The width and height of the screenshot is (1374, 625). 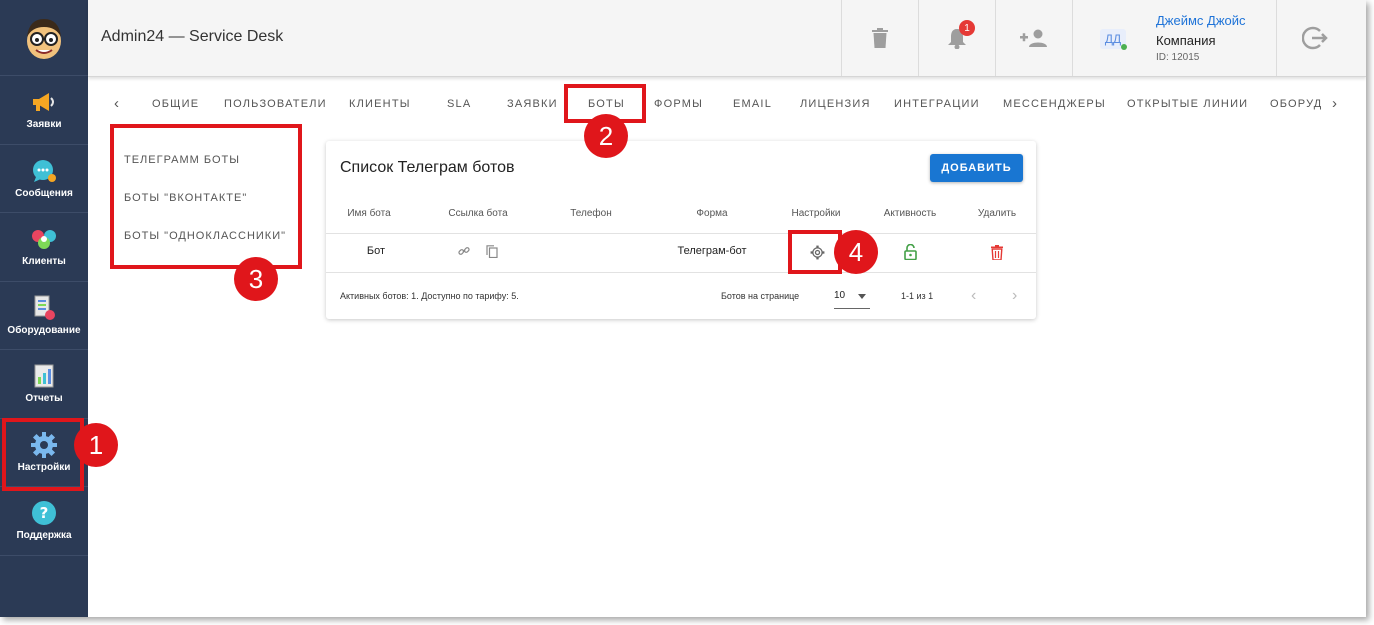 What do you see at coordinates (44, 262) in the screenshot?
I see `sidebar-item-label: Клиенты` at bounding box center [44, 262].